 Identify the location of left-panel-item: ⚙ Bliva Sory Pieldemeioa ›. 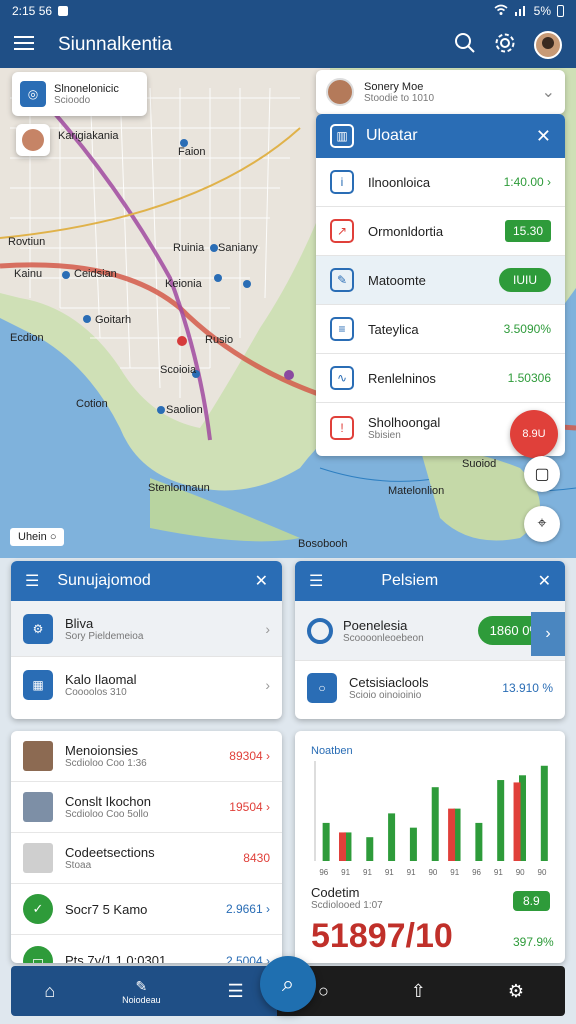
(146, 629).